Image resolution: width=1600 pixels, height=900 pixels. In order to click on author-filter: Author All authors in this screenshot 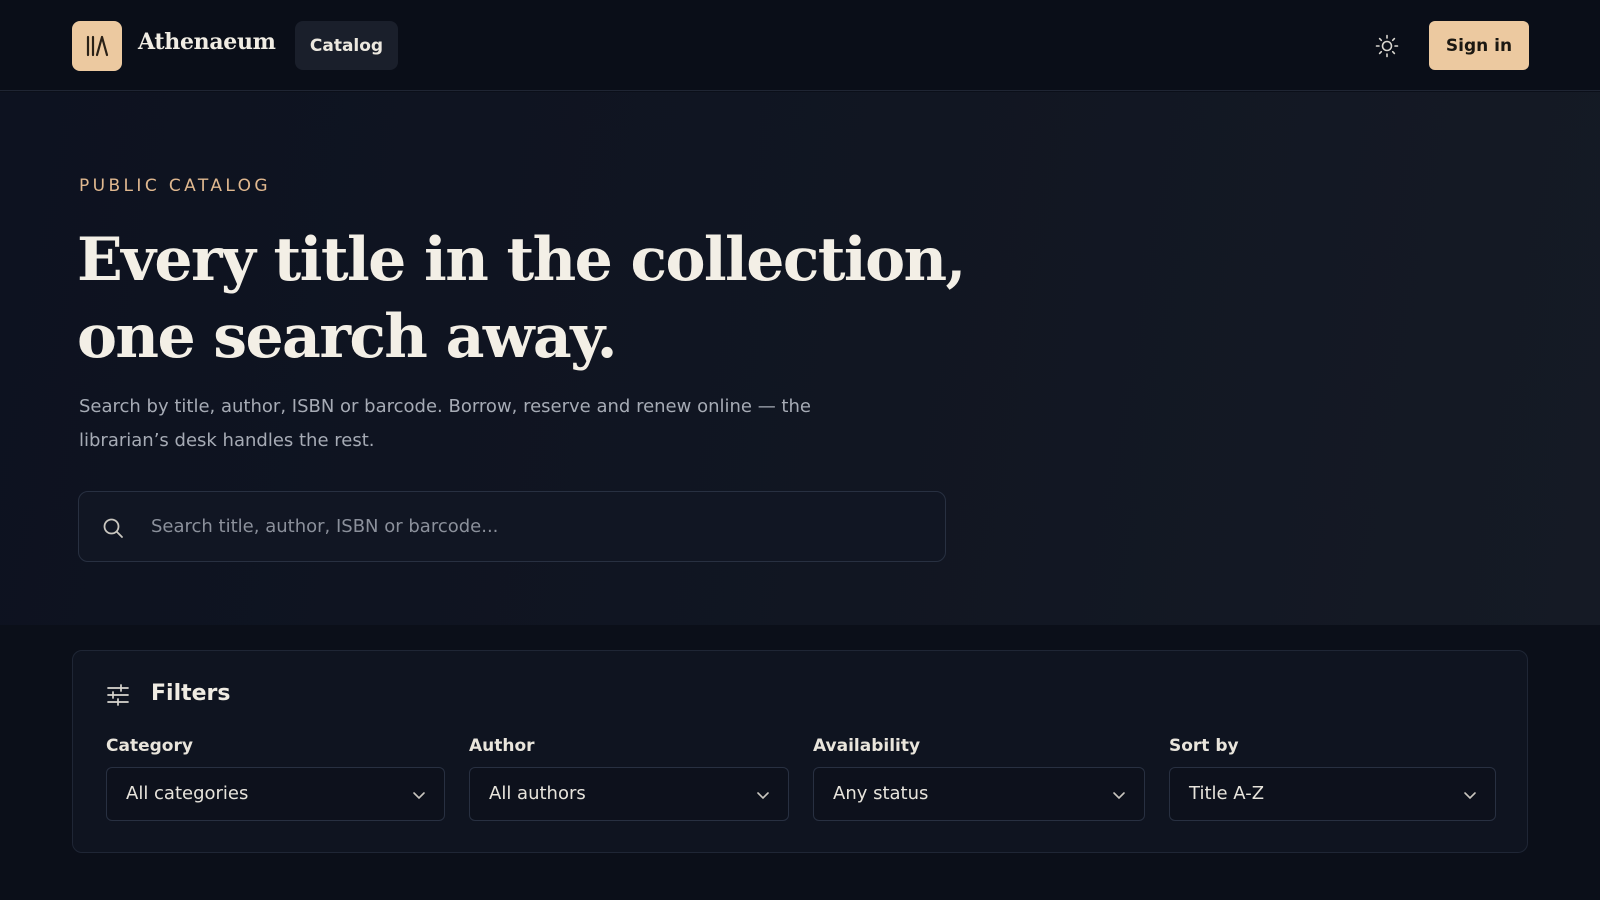, I will do `click(629, 778)`.